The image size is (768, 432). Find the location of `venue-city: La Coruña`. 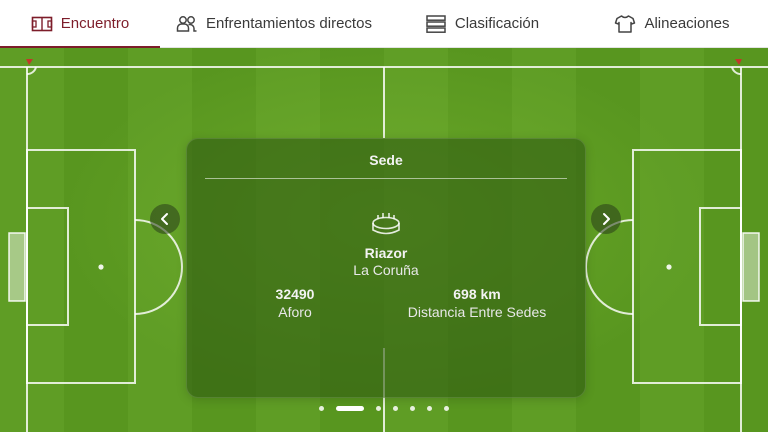

venue-city: La Coruña is located at coordinates (386, 270).